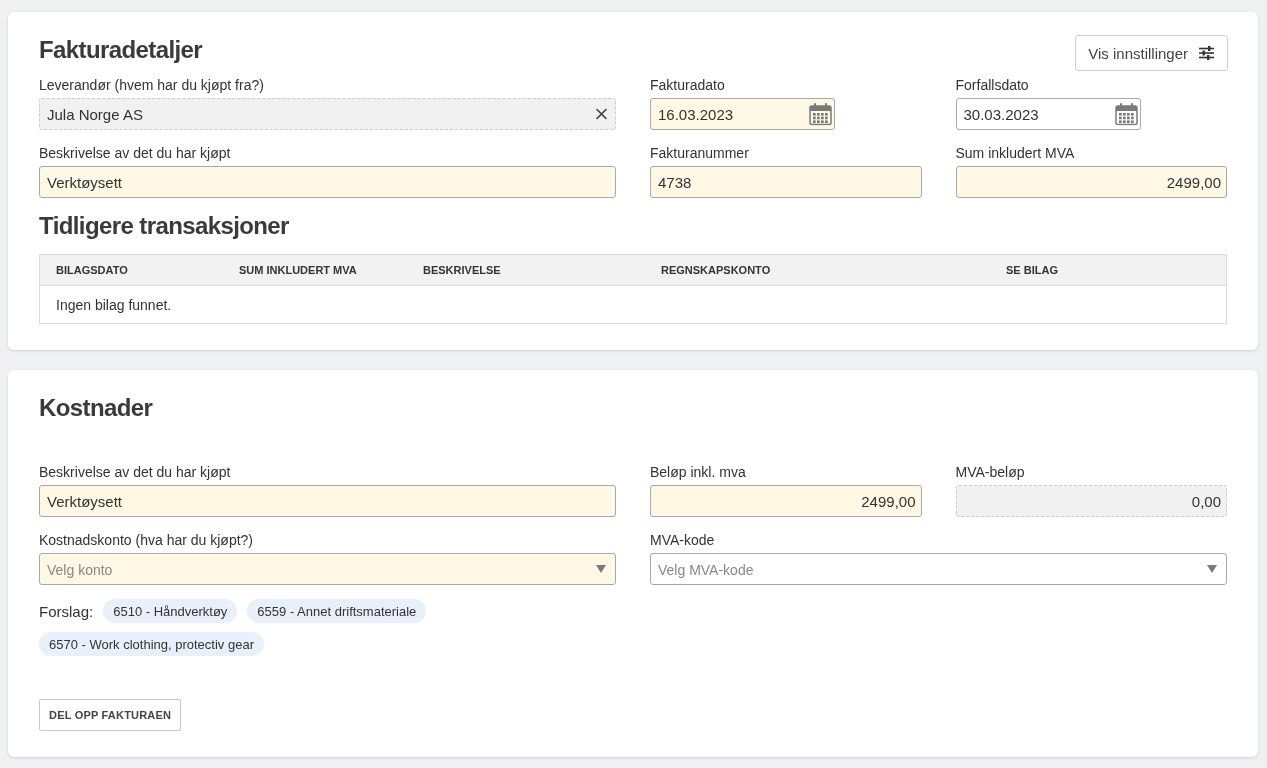 This screenshot has height=768, width=1267. What do you see at coordinates (170, 611) in the screenshot?
I see `suggestion-chip: 6510 - Håndverktøy` at bounding box center [170, 611].